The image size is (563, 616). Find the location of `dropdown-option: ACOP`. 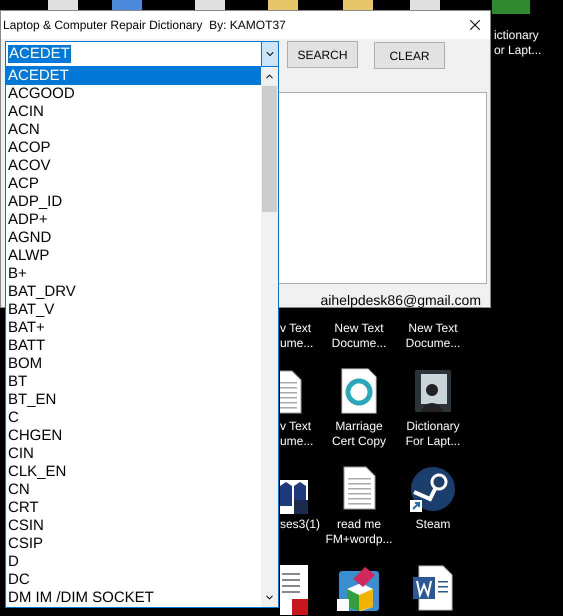

dropdown-option: ACOP is located at coordinates (133, 148).